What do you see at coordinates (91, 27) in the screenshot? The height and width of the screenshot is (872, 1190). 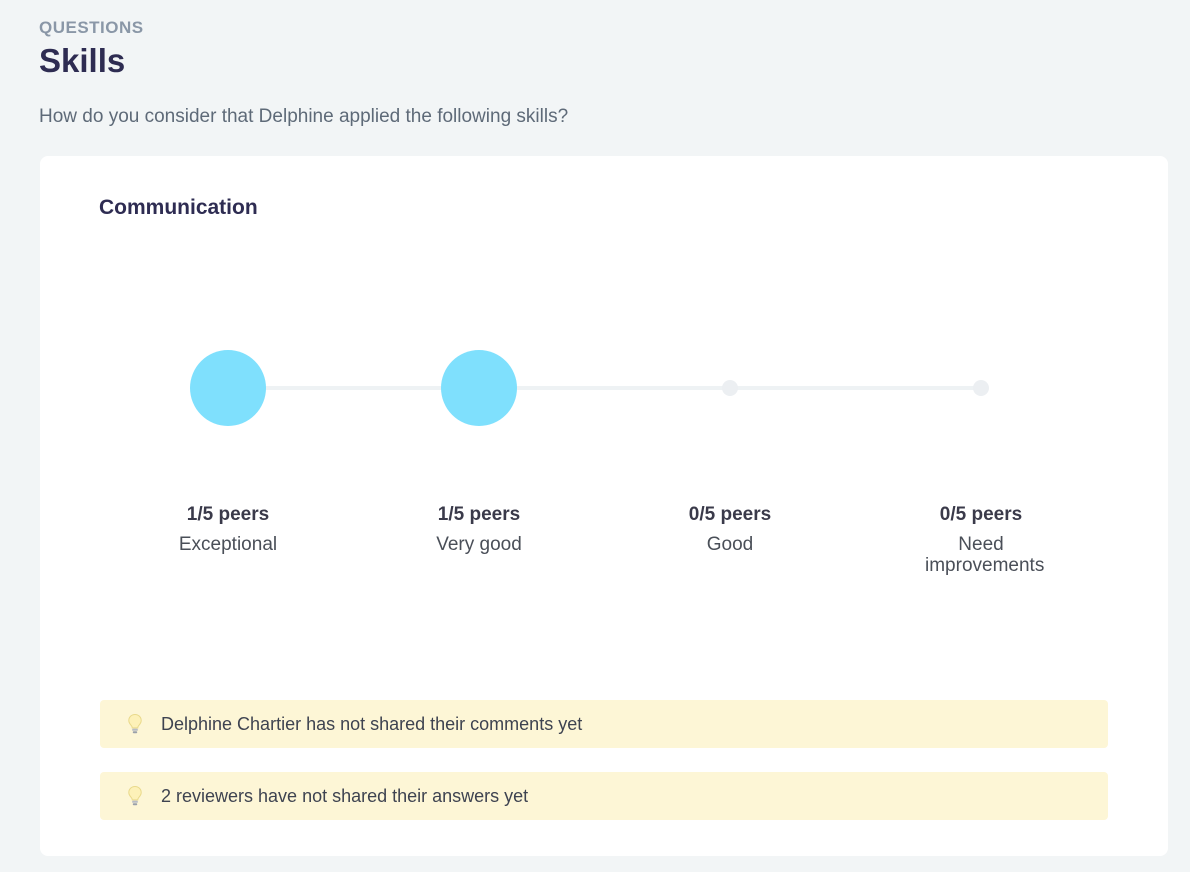 I see `section-eyebrow: QUESTIONS` at bounding box center [91, 27].